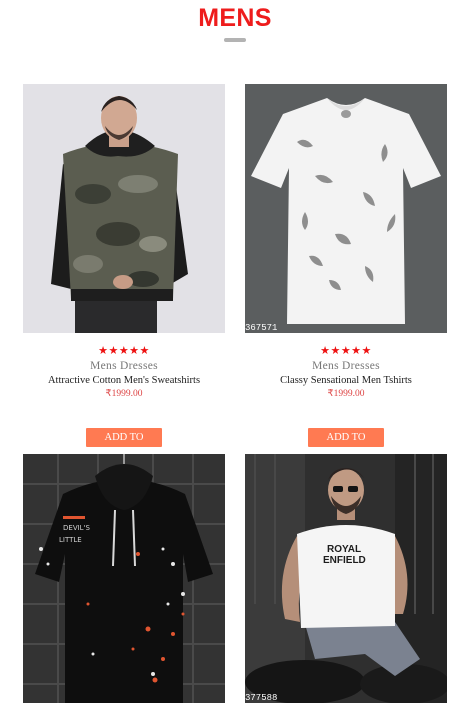 The width and height of the screenshot is (470, 705). Describe the element at coordinates (76, 528) in the screenshot. I see `svg-text: DEVIL'S` at that location.